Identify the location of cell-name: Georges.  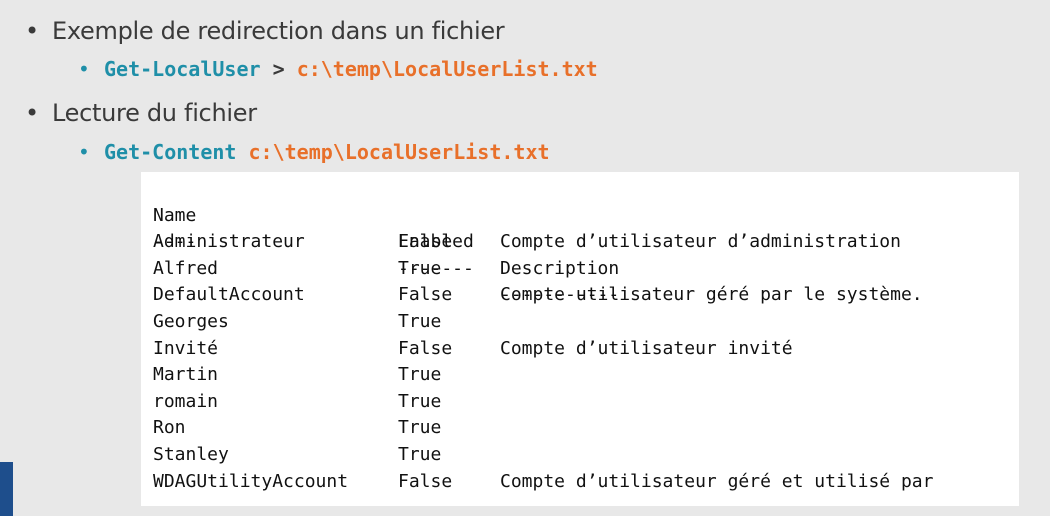
(191, 321).